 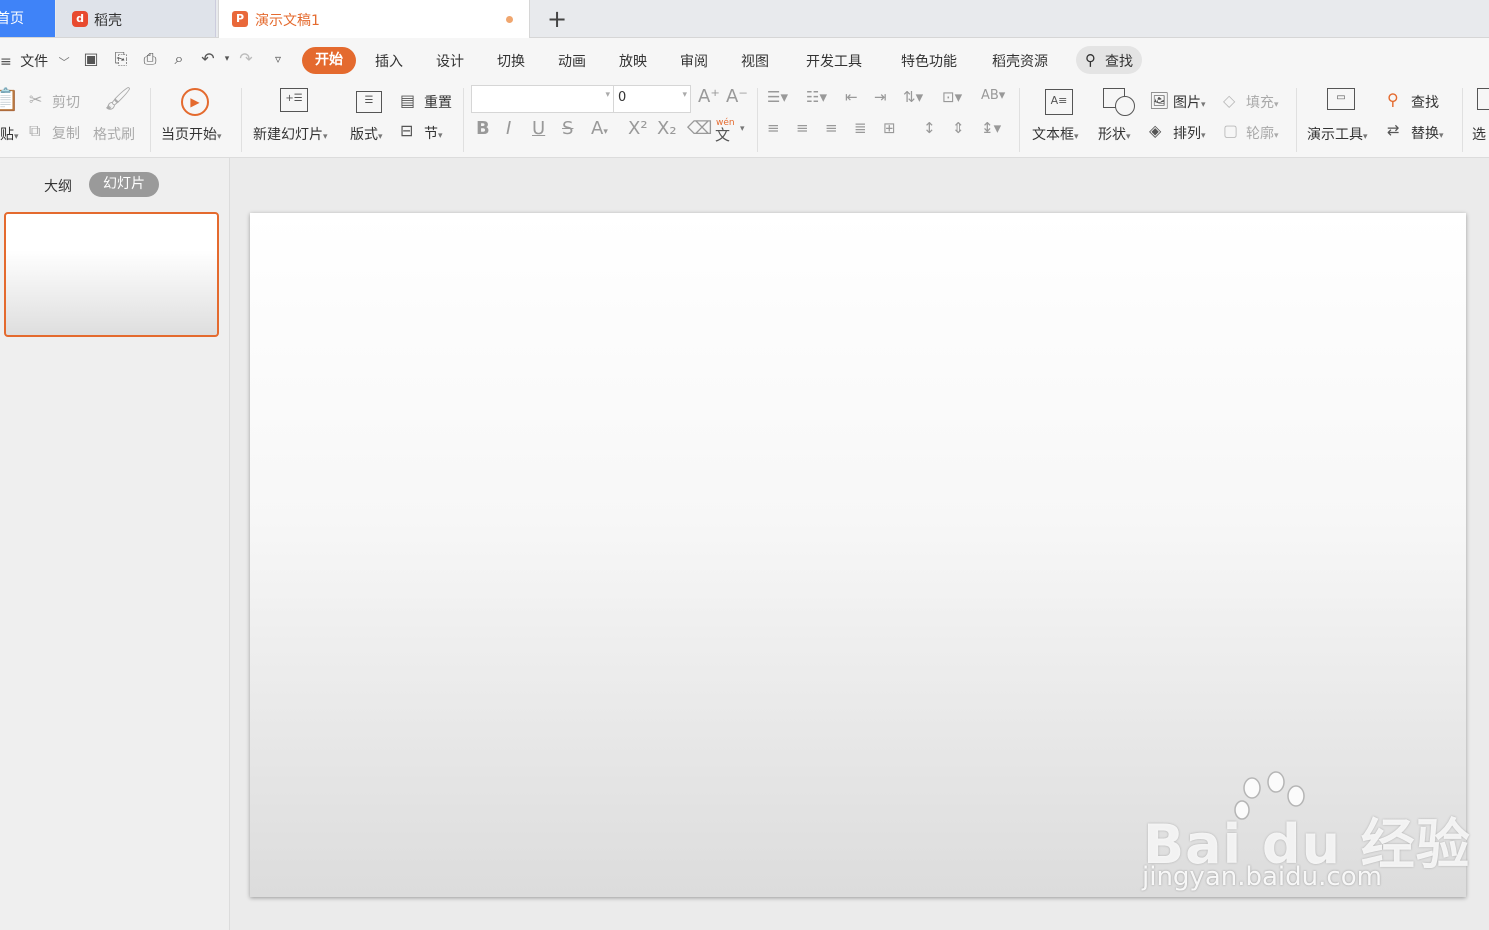 What do you see at coordinates (433, 133) in the screenshot?
I see `section-button: 节▾` at bounding box center [433, 133].